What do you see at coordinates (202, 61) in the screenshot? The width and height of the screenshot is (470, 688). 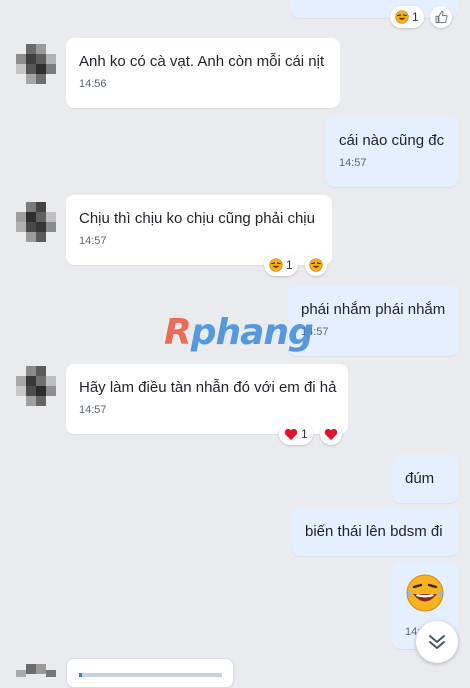 I see `message-text: Anh ko có cà vạt. Anh còn mỗi cái nịt` at bounding box center [202, 61].